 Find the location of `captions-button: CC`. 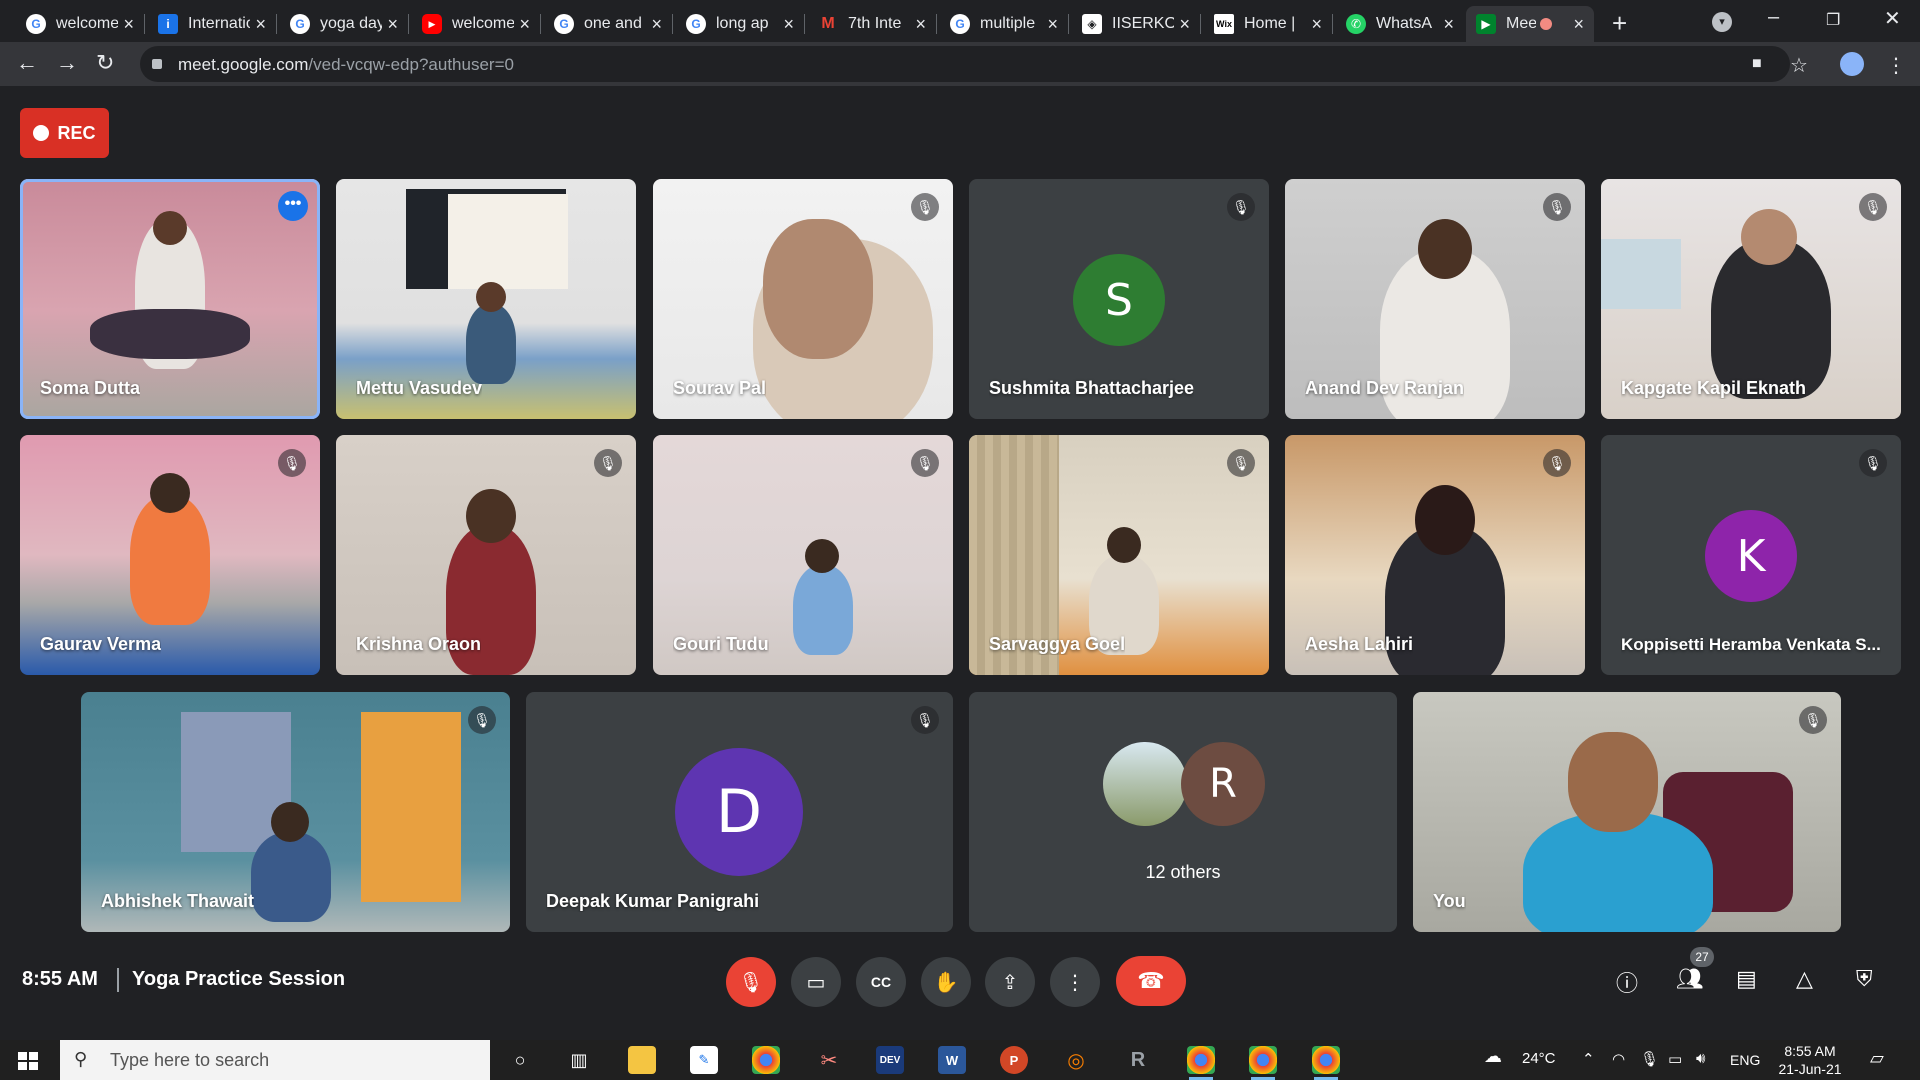

captions-button: CC is located at coordinates (881, 982).